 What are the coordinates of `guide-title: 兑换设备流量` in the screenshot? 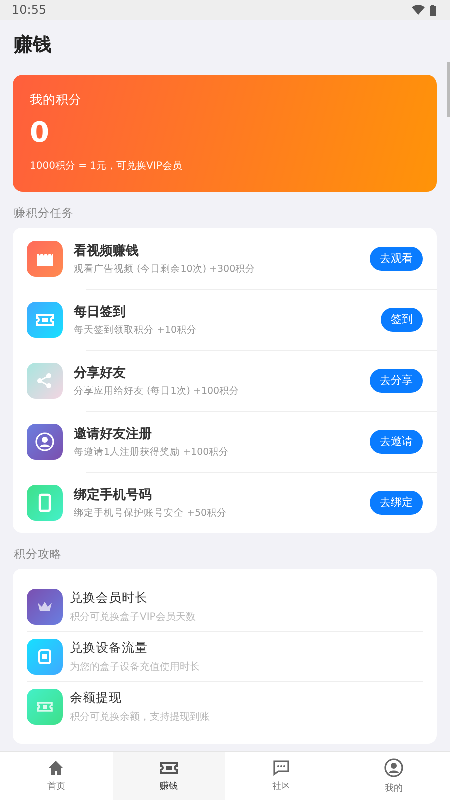 It's located at (109, 648).